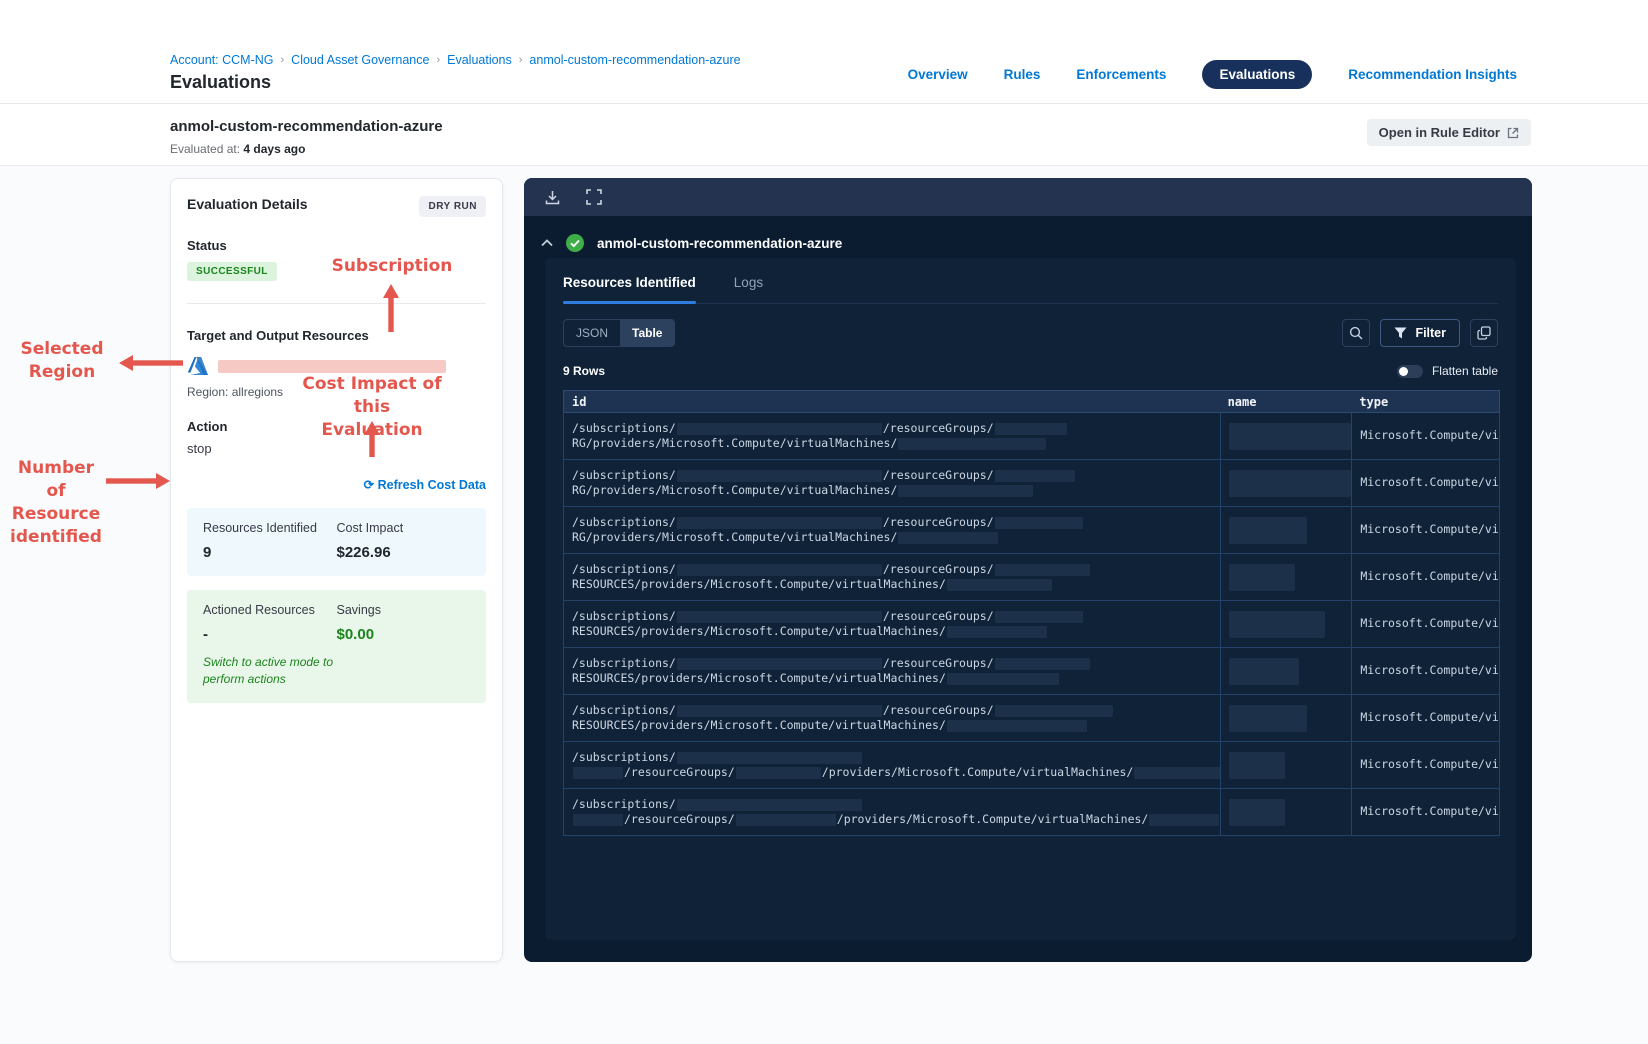 The height and width of the screenshot is (1044, 1648). Describe the element at coordinates (199, 448) in the screenshot. I see `action-value: stop` at that location.